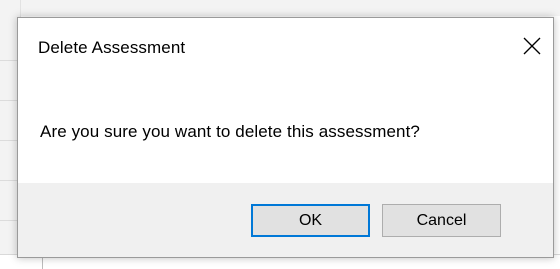 The width and height of the screenshot is (560, 269). I want to click on close-icon, so click(532, 46).